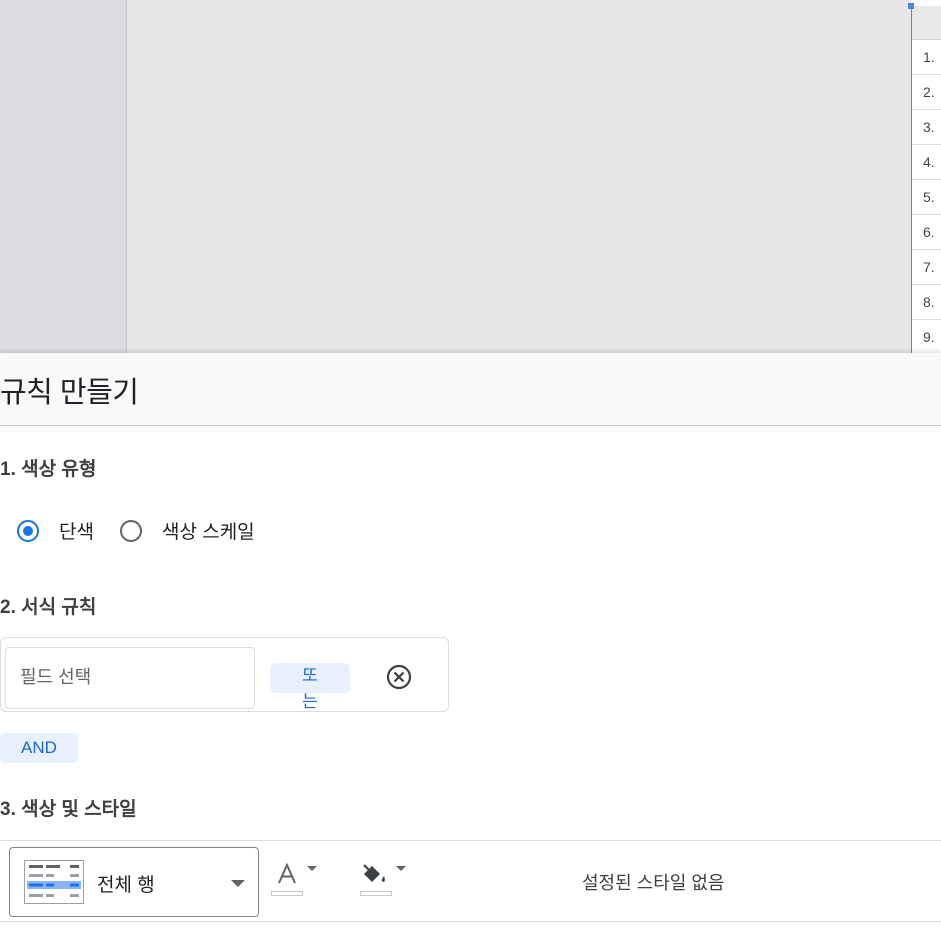 The image size is (941, 940). Describe the element at coordinates (386, 879) in the screenshot. I see `fill-color-button` at that location.